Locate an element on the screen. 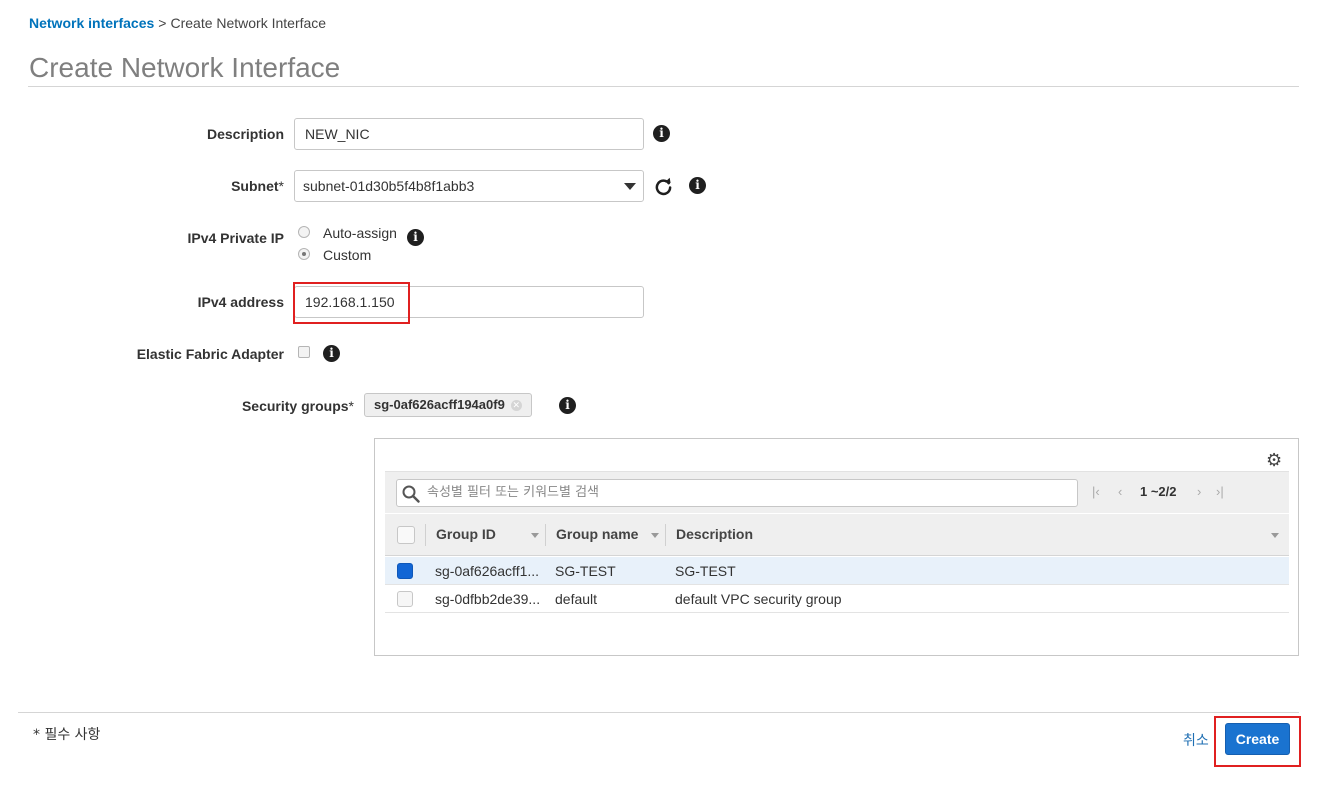  subnet-select: subnet-01d30b5f4b8f1abb3 is located at coordinates (469, 186).